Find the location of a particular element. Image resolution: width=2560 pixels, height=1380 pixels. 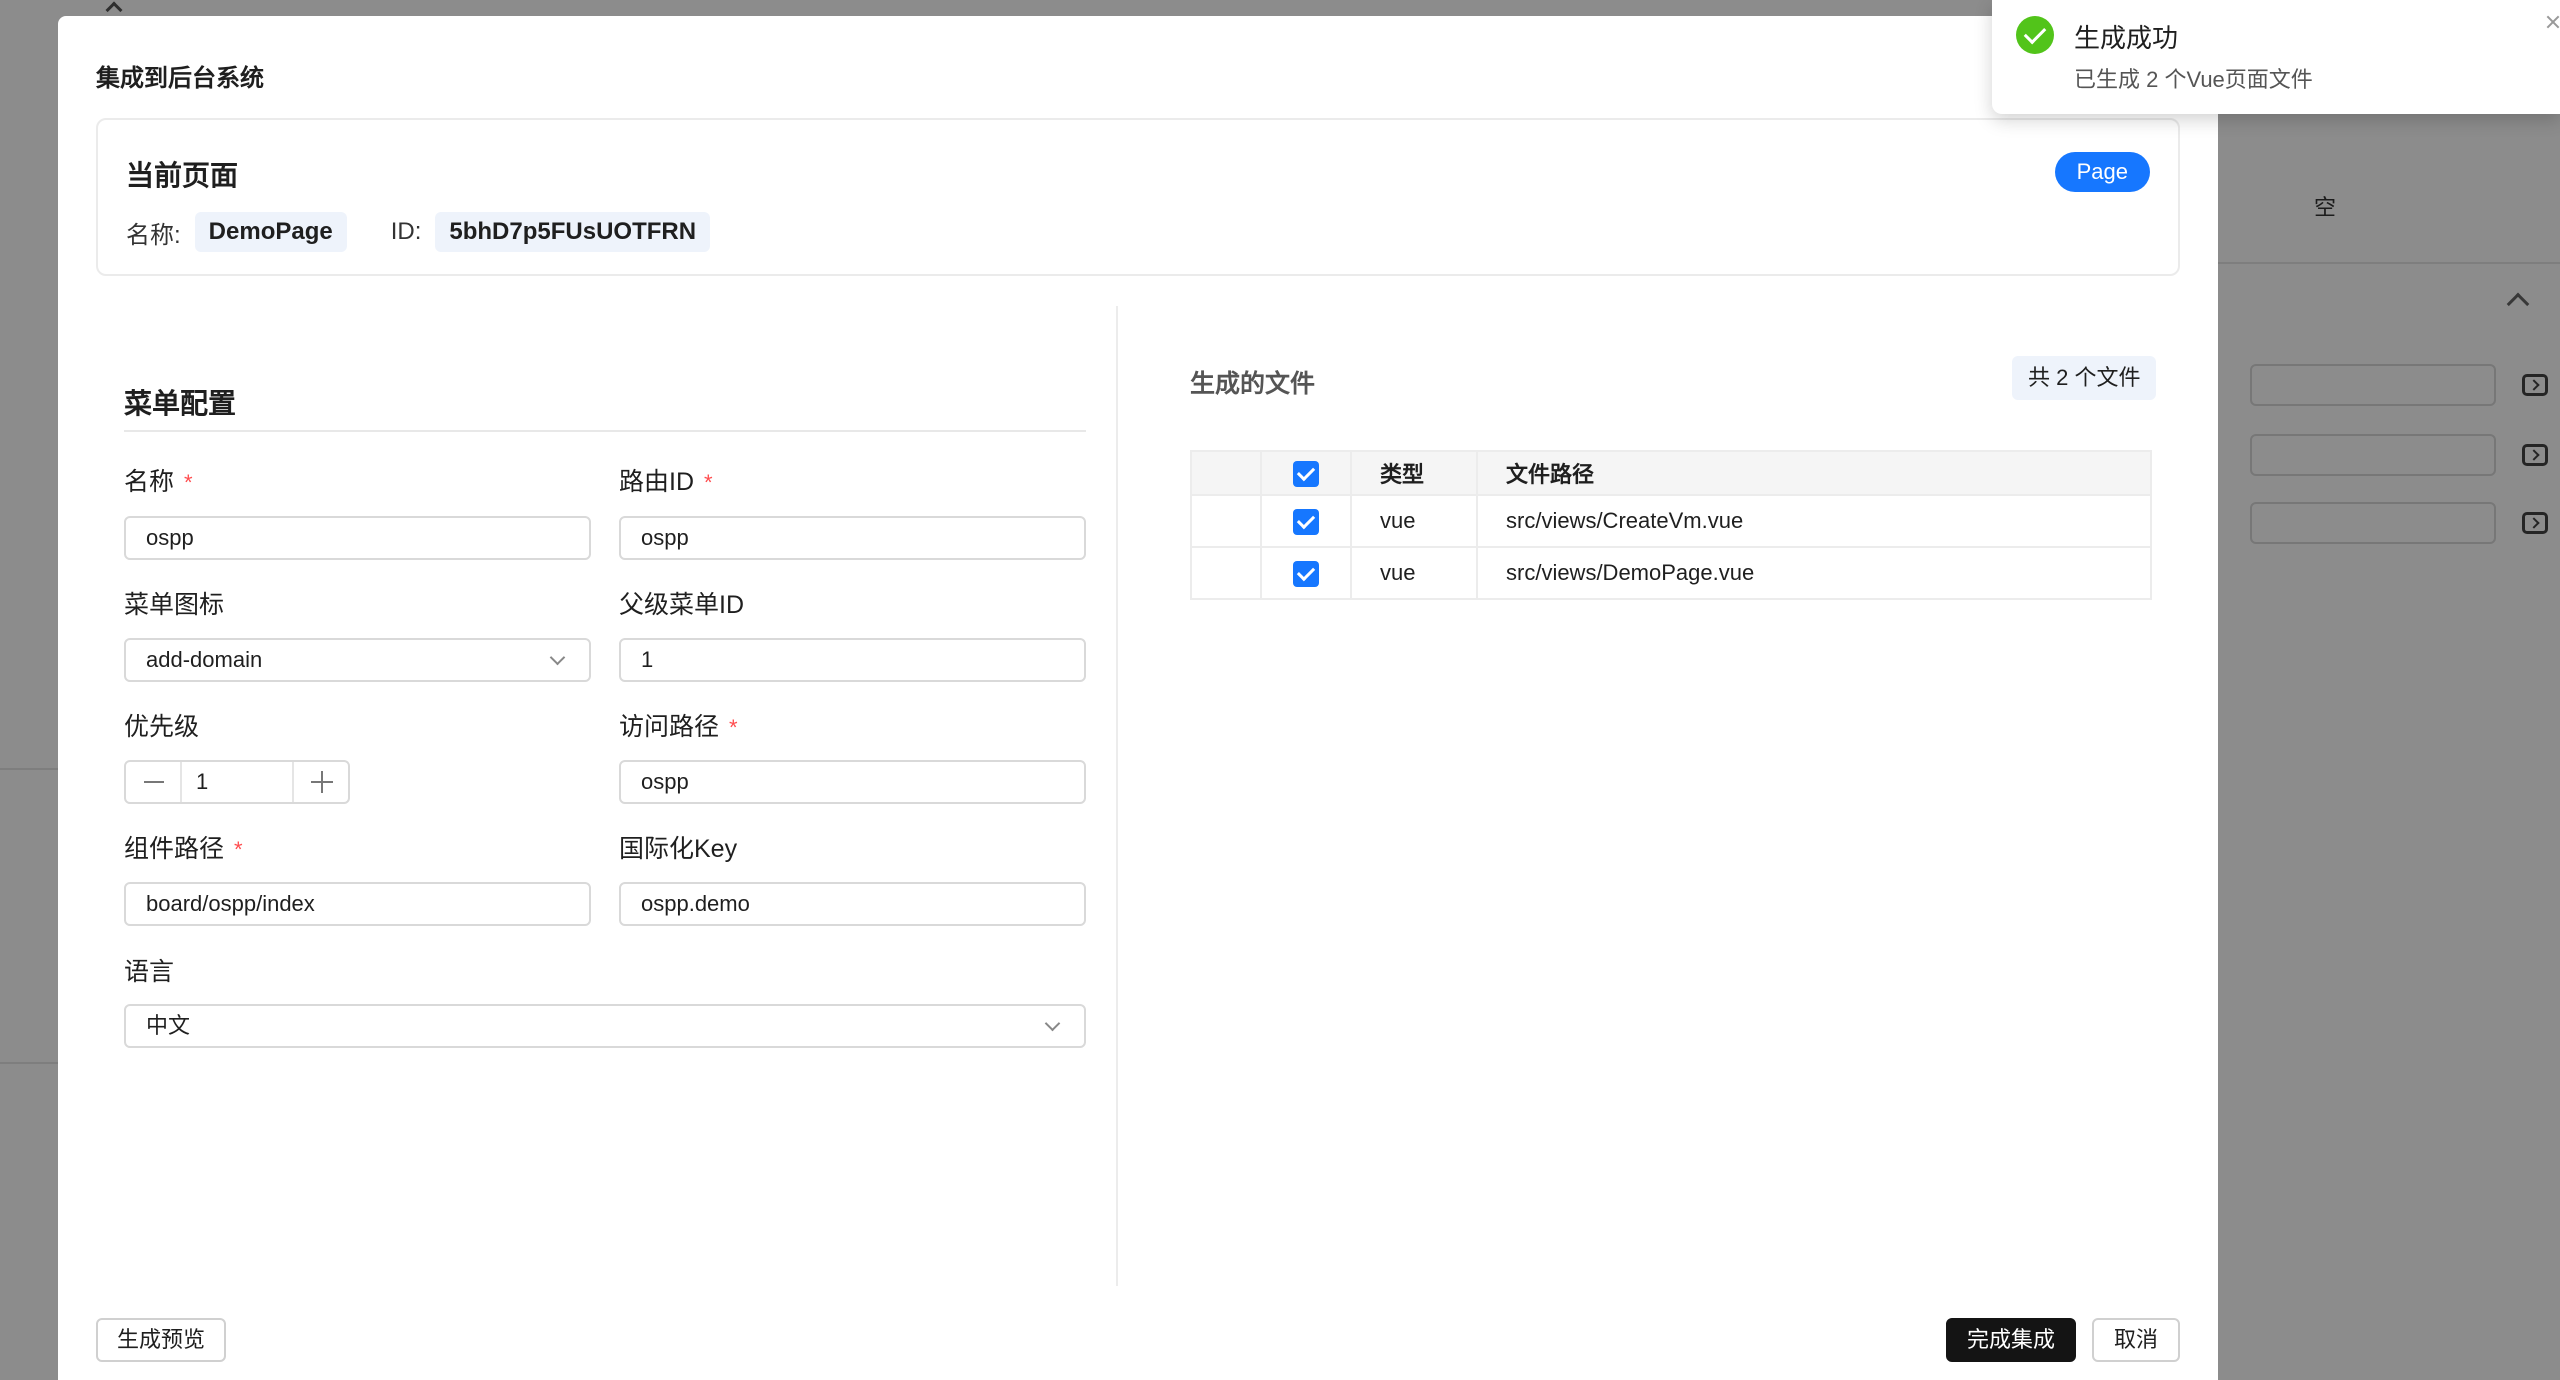

page-meta: 名称: DemoPage ID: 5bhD7p5FUsUOTFRN is located at coordinates (418, 232).